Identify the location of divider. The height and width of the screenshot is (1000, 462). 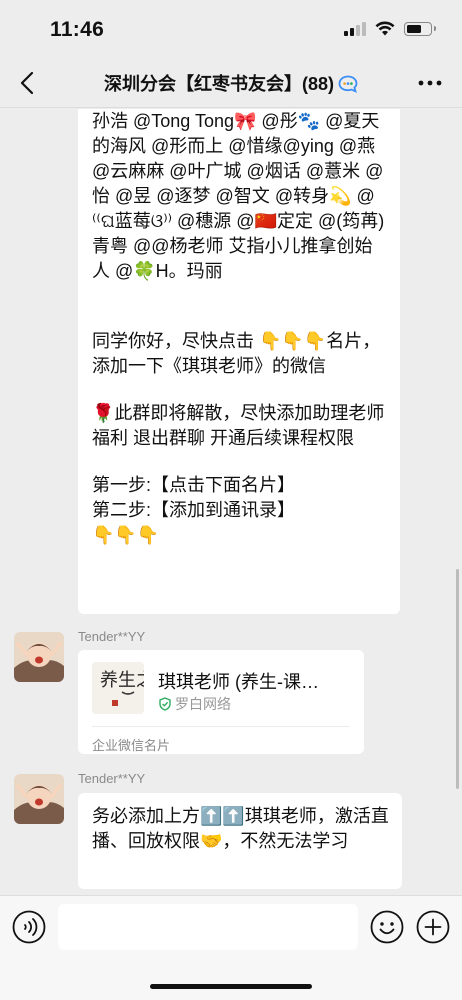
(221, 726).